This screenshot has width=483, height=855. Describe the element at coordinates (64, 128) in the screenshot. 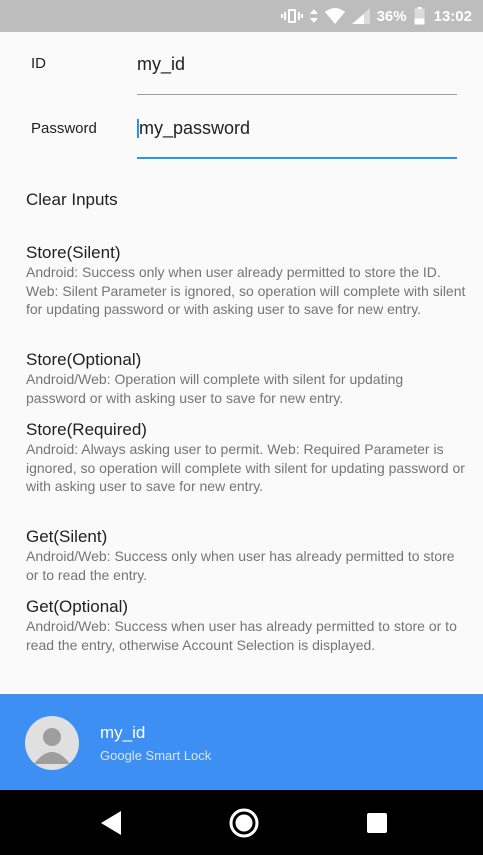

I see `password-label: Password` at that location.